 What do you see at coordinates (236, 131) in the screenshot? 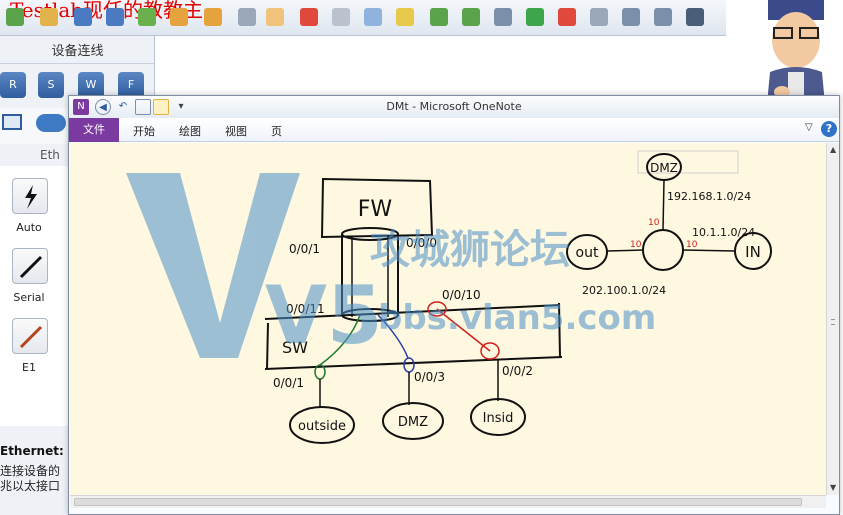
I see `tab-view: 视图` at bounding box center [236, 131].